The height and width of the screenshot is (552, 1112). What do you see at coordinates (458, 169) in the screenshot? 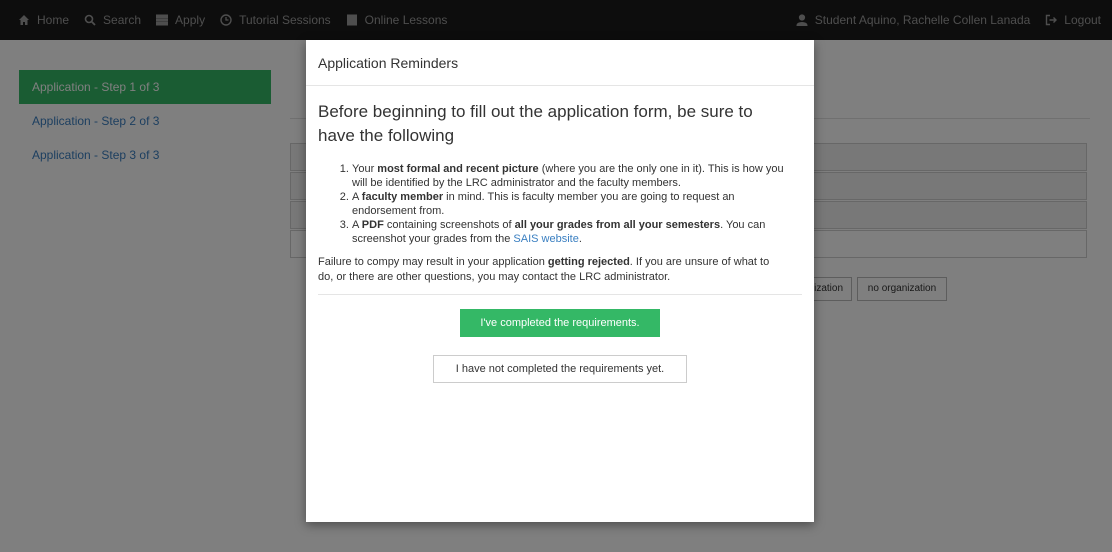
I see `req1-text-bold: most formal and recent picture` at bounding box center [458, 169].